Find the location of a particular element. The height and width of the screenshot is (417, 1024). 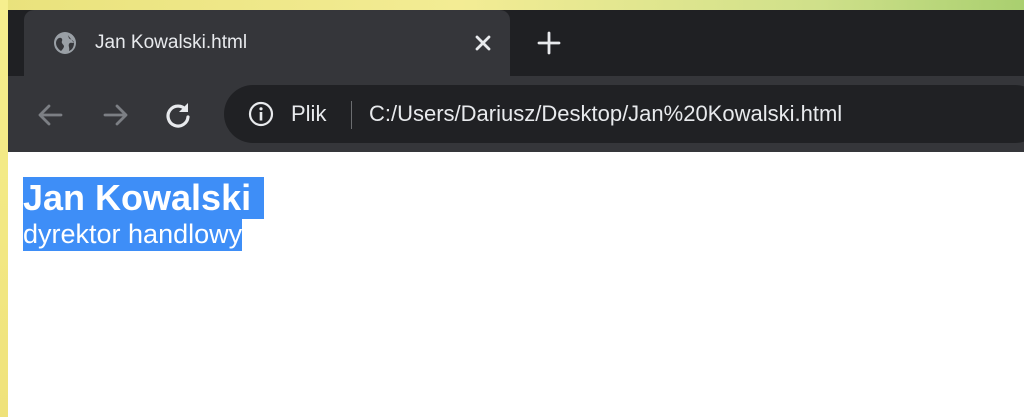

person-role: dyrektor handlowy is located at coordinates (133, 234).